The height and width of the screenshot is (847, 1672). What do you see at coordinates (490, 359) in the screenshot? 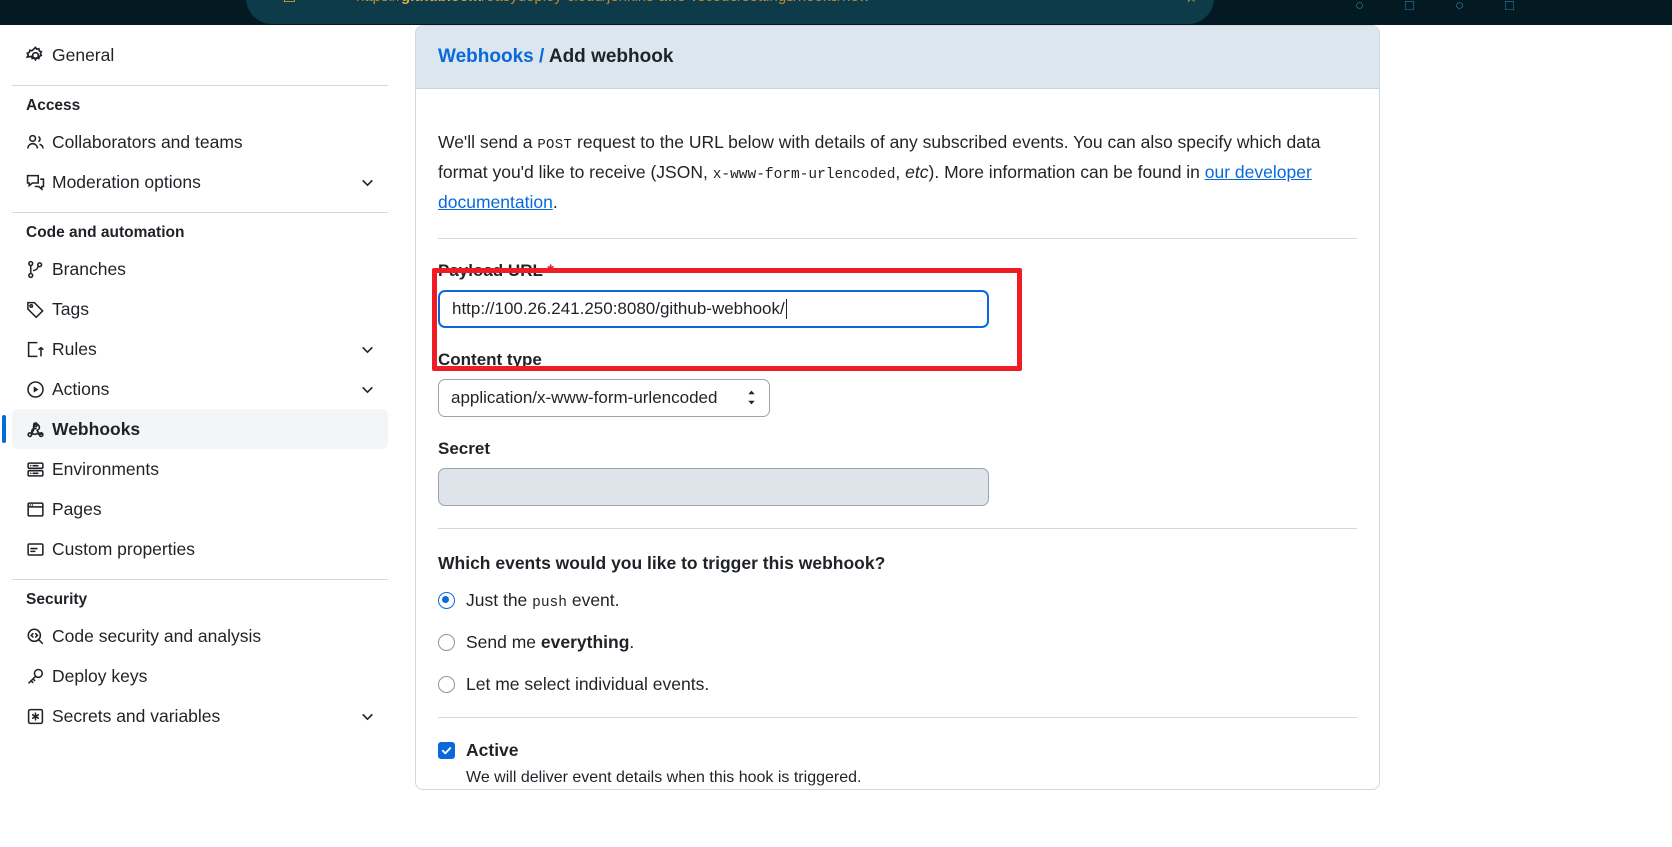
I see `content-type-label: Content type` at bounding box center [490, 359].